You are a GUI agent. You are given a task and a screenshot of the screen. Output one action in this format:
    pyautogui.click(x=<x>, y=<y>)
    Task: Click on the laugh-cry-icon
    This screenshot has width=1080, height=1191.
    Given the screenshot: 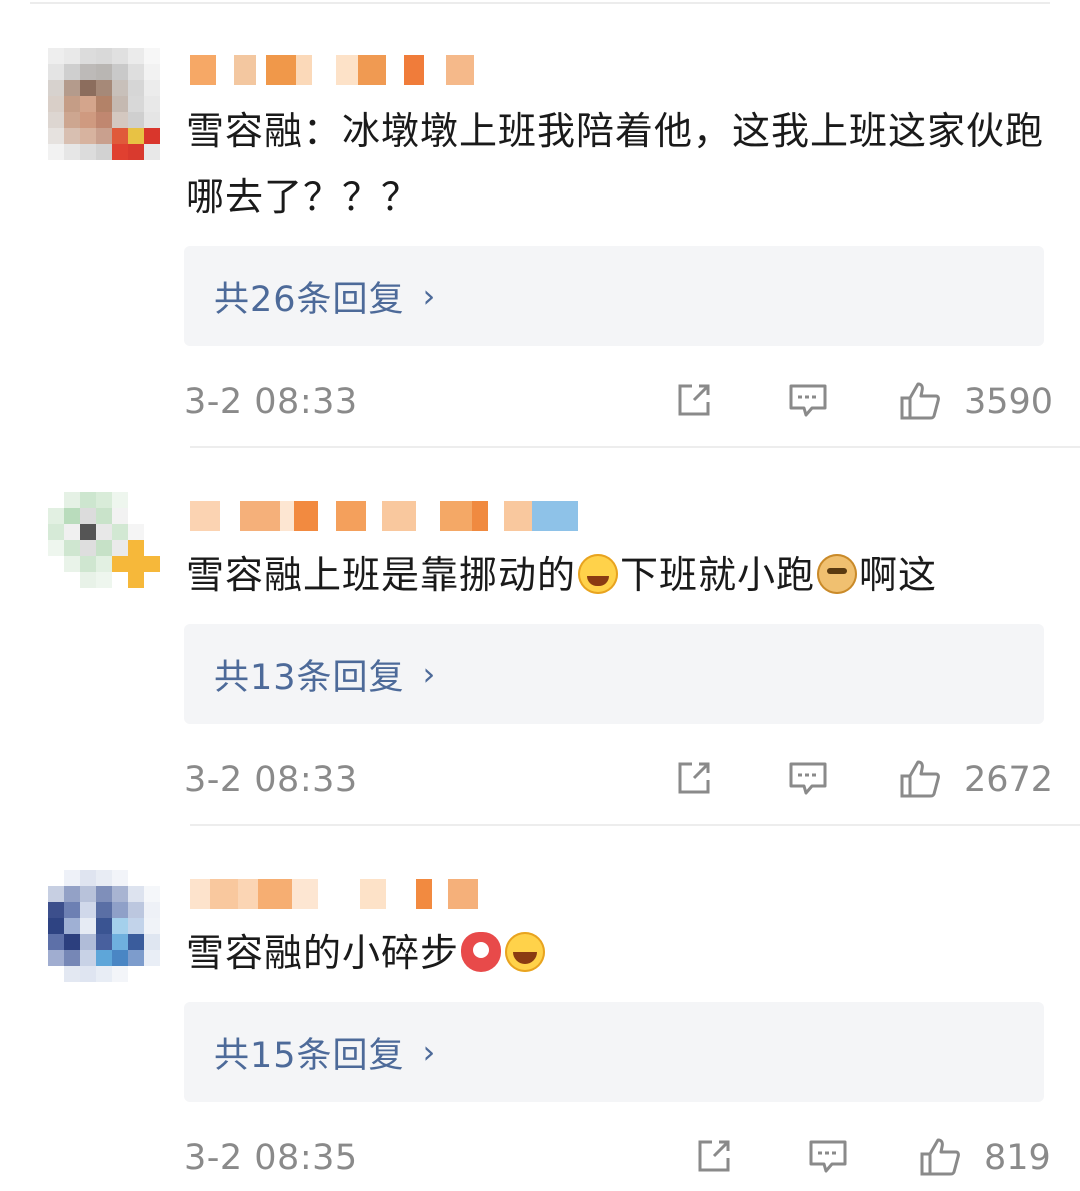 What is the action you would take?
    pyautogui.click(x=598, y=574)
    